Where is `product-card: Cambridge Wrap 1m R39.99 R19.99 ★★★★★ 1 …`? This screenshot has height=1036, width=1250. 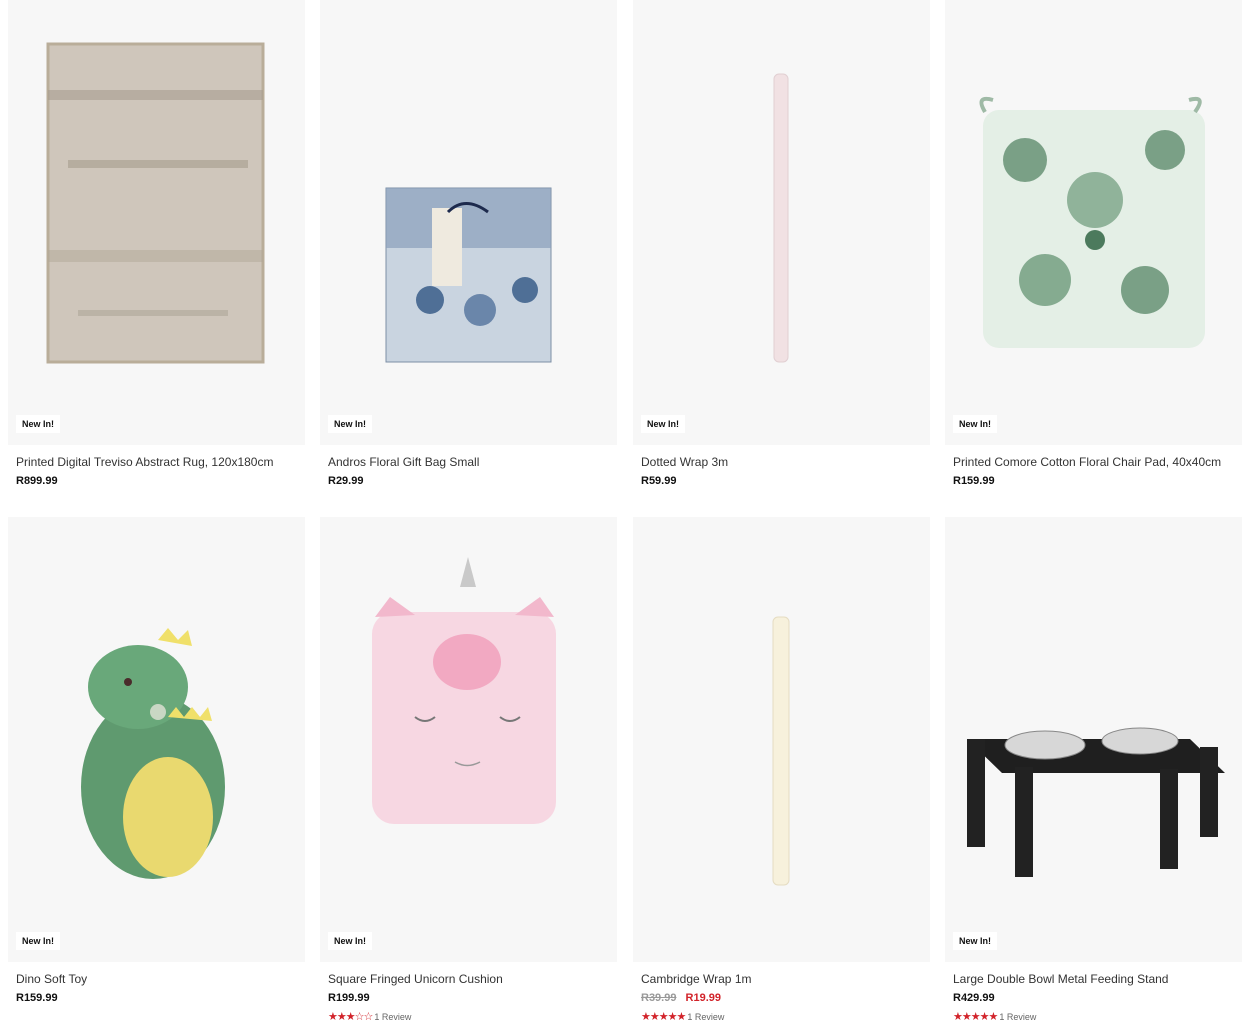
product-card: Cambridge Wrap 1m R39.99 R19.99 ★★★★★ 1 … is located at coordinates (781, 770).